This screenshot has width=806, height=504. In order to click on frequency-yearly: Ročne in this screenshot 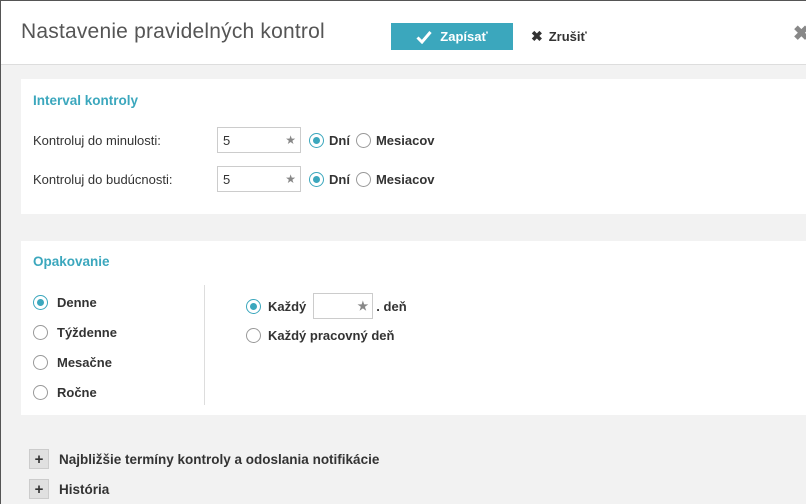, I will do `click(75, 392)`.